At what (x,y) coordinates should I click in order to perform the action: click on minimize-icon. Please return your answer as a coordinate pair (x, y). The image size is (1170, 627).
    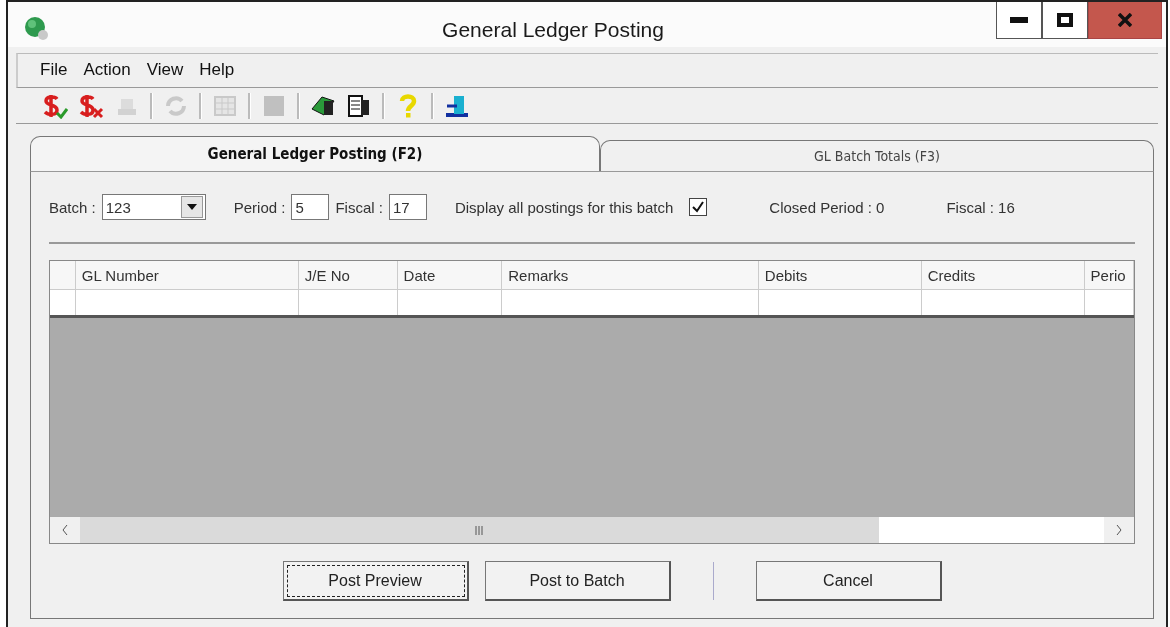
    Looking at the image, I should click on (1019, 20).